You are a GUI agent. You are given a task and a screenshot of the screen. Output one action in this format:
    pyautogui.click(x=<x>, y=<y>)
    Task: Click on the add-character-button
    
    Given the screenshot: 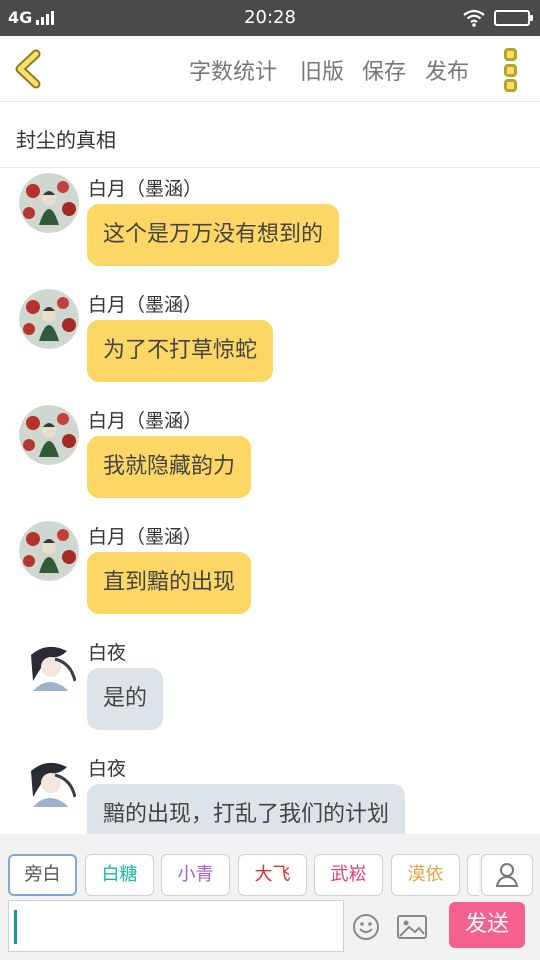 What is the action you would take?
    pyautogui.click(x=507, y=875)
    